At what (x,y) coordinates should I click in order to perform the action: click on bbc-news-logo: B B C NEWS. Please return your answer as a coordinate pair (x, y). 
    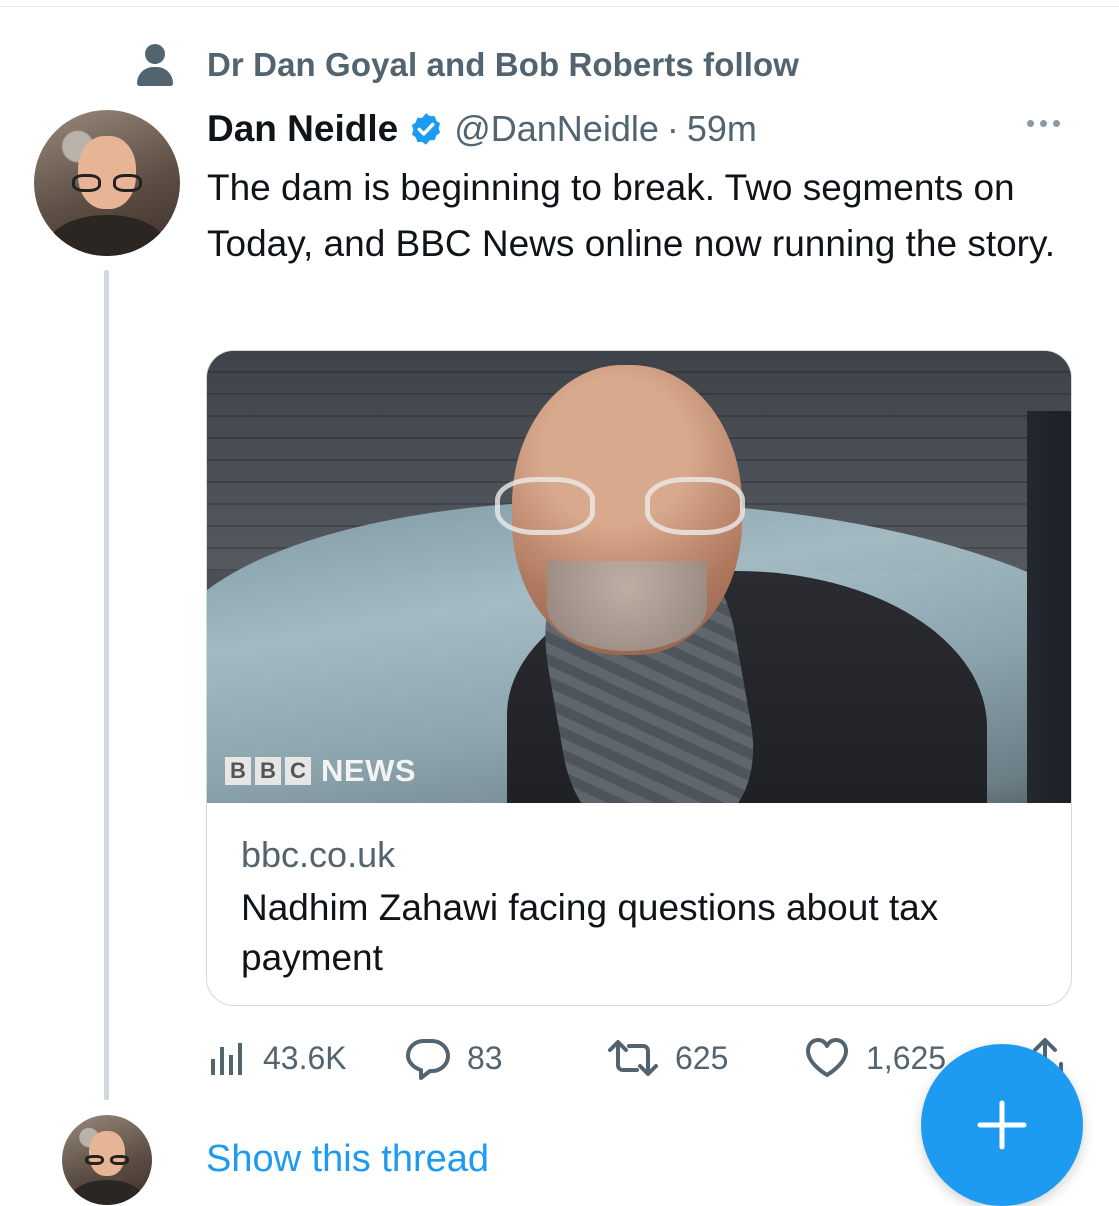
    Looking at the image, I should click on (320, 771).